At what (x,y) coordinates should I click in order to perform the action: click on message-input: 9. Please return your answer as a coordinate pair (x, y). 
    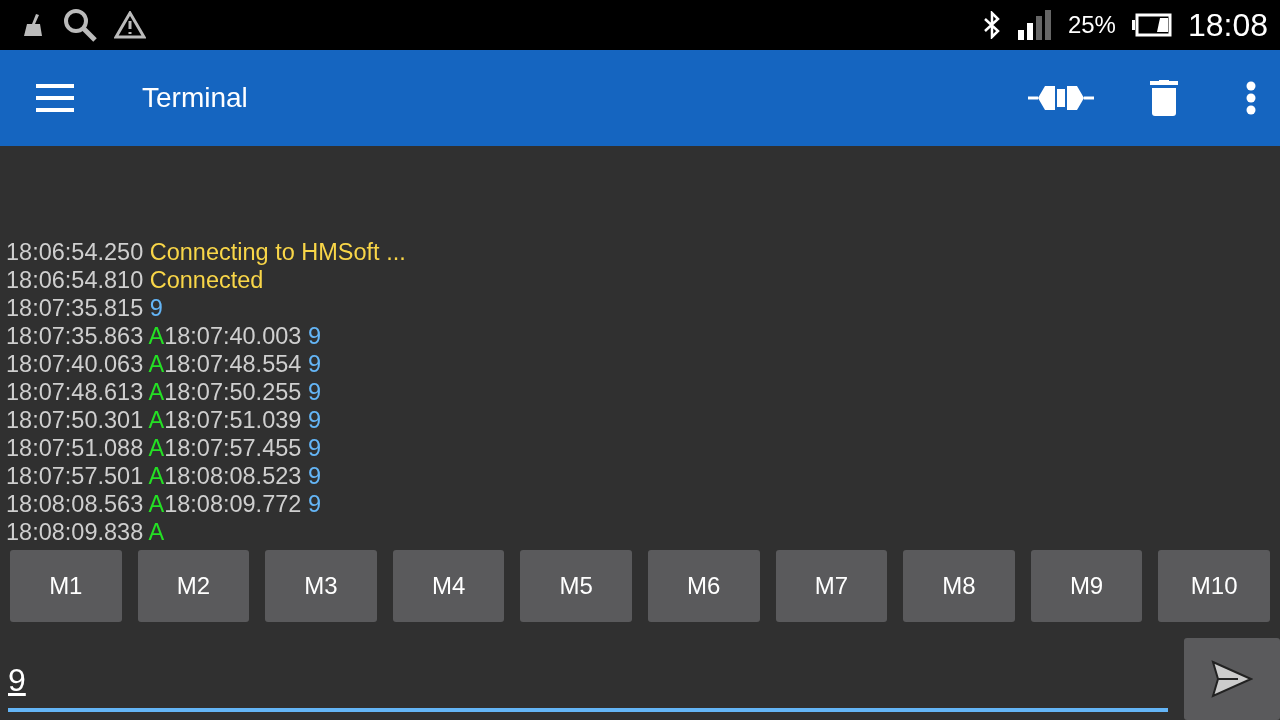
    Looking at the image, I should click on (588, 682).